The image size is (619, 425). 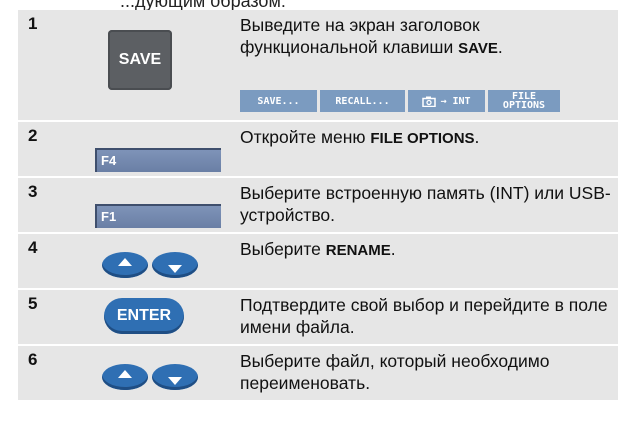 I want to click on step-number: 2, so click(x=33, y=135).